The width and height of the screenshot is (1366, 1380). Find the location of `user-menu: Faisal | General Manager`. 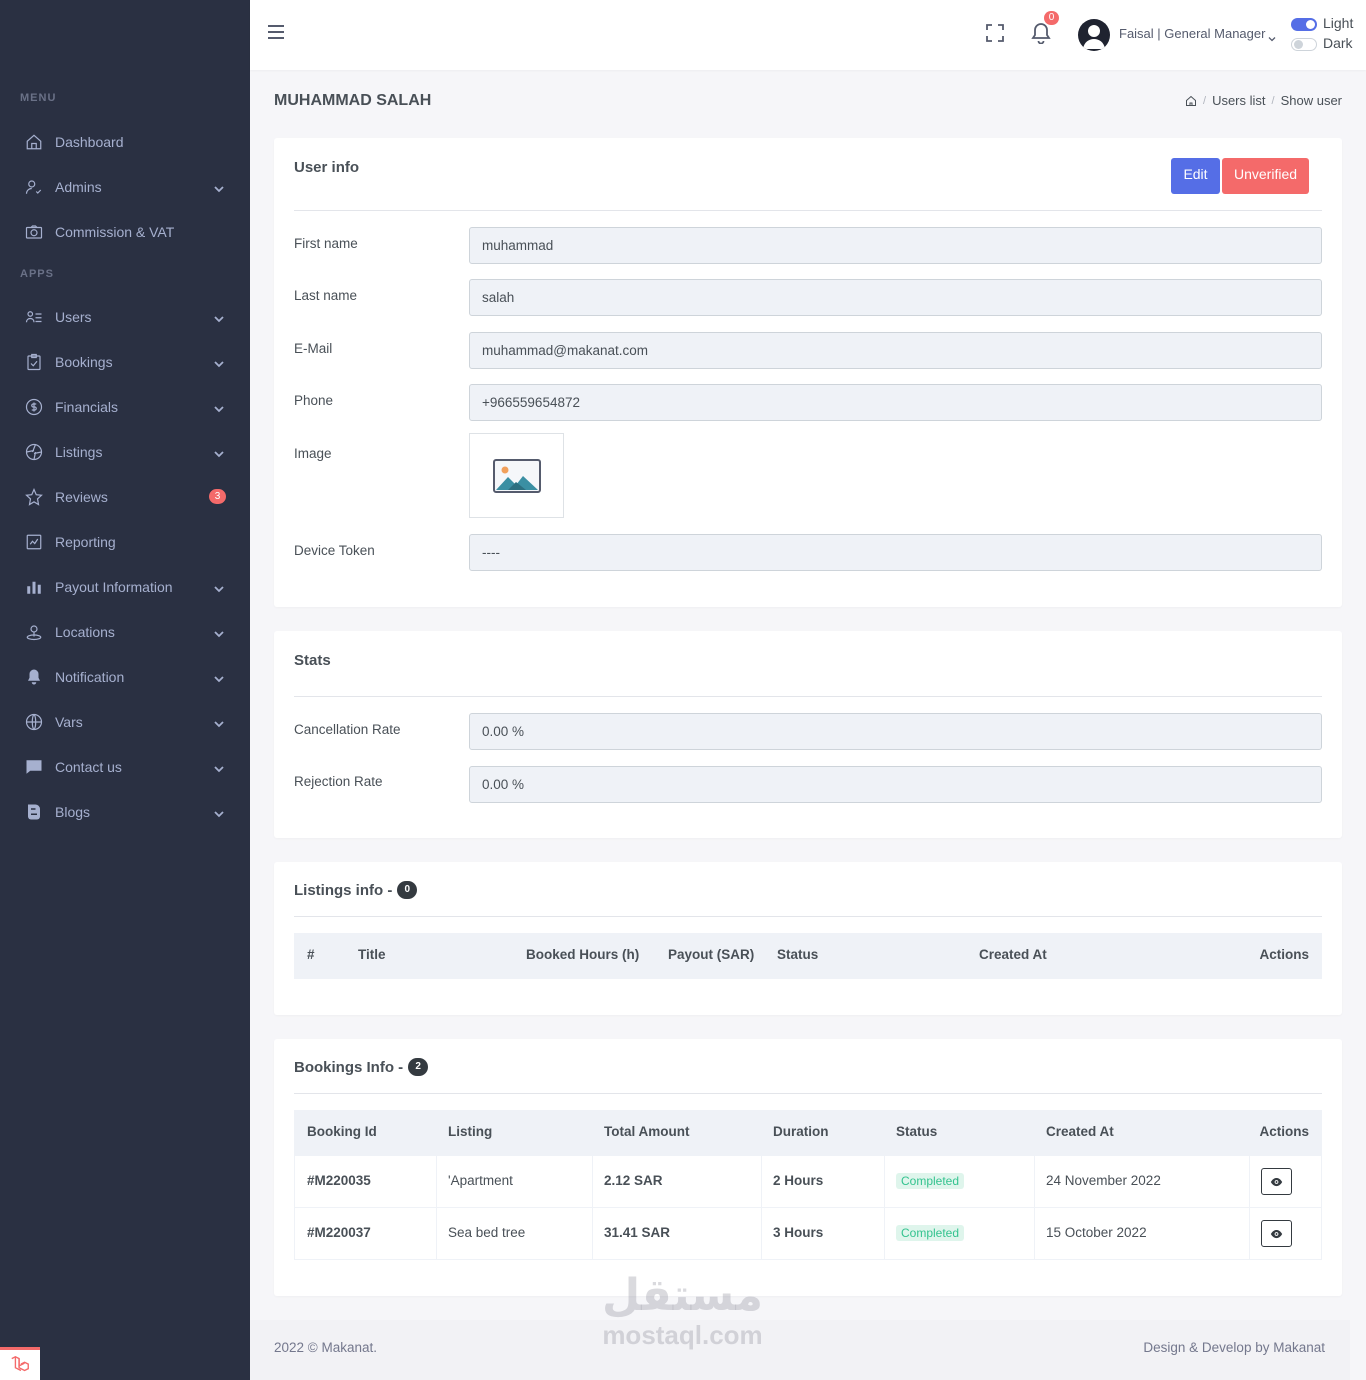

user-menu: Faisal | General Manager is located at coordinates (1192, 33).